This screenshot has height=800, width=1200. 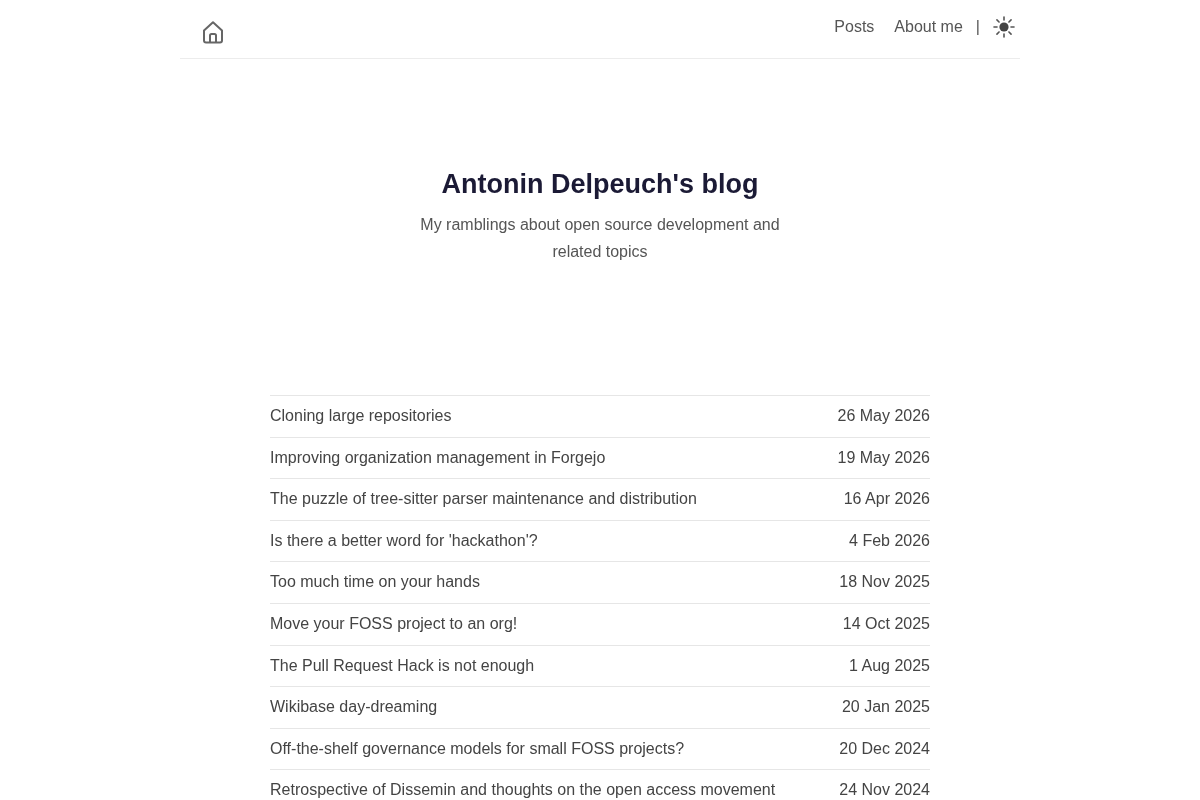 I want to click on blog-title: Antonin Delpeuch's blog, so click(x=600, y=184).